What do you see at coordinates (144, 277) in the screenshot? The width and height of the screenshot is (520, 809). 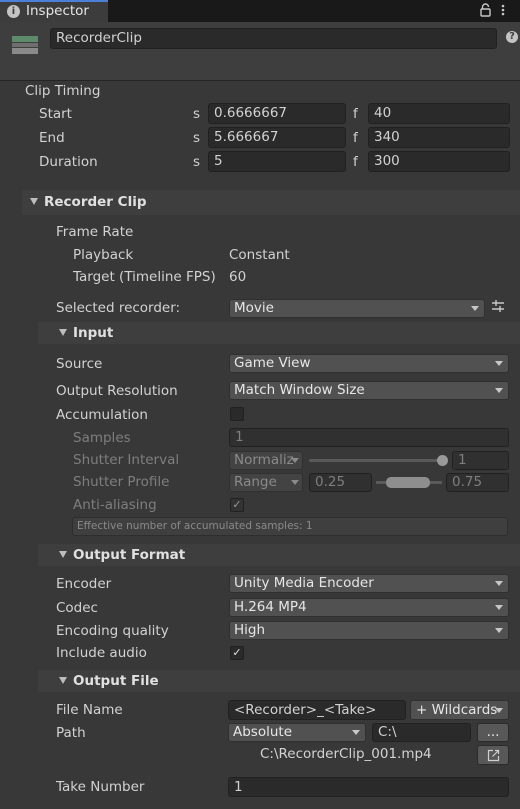 I see `target-fps-label: Target (Timeline FPS)` at bounding box center [144, 277].